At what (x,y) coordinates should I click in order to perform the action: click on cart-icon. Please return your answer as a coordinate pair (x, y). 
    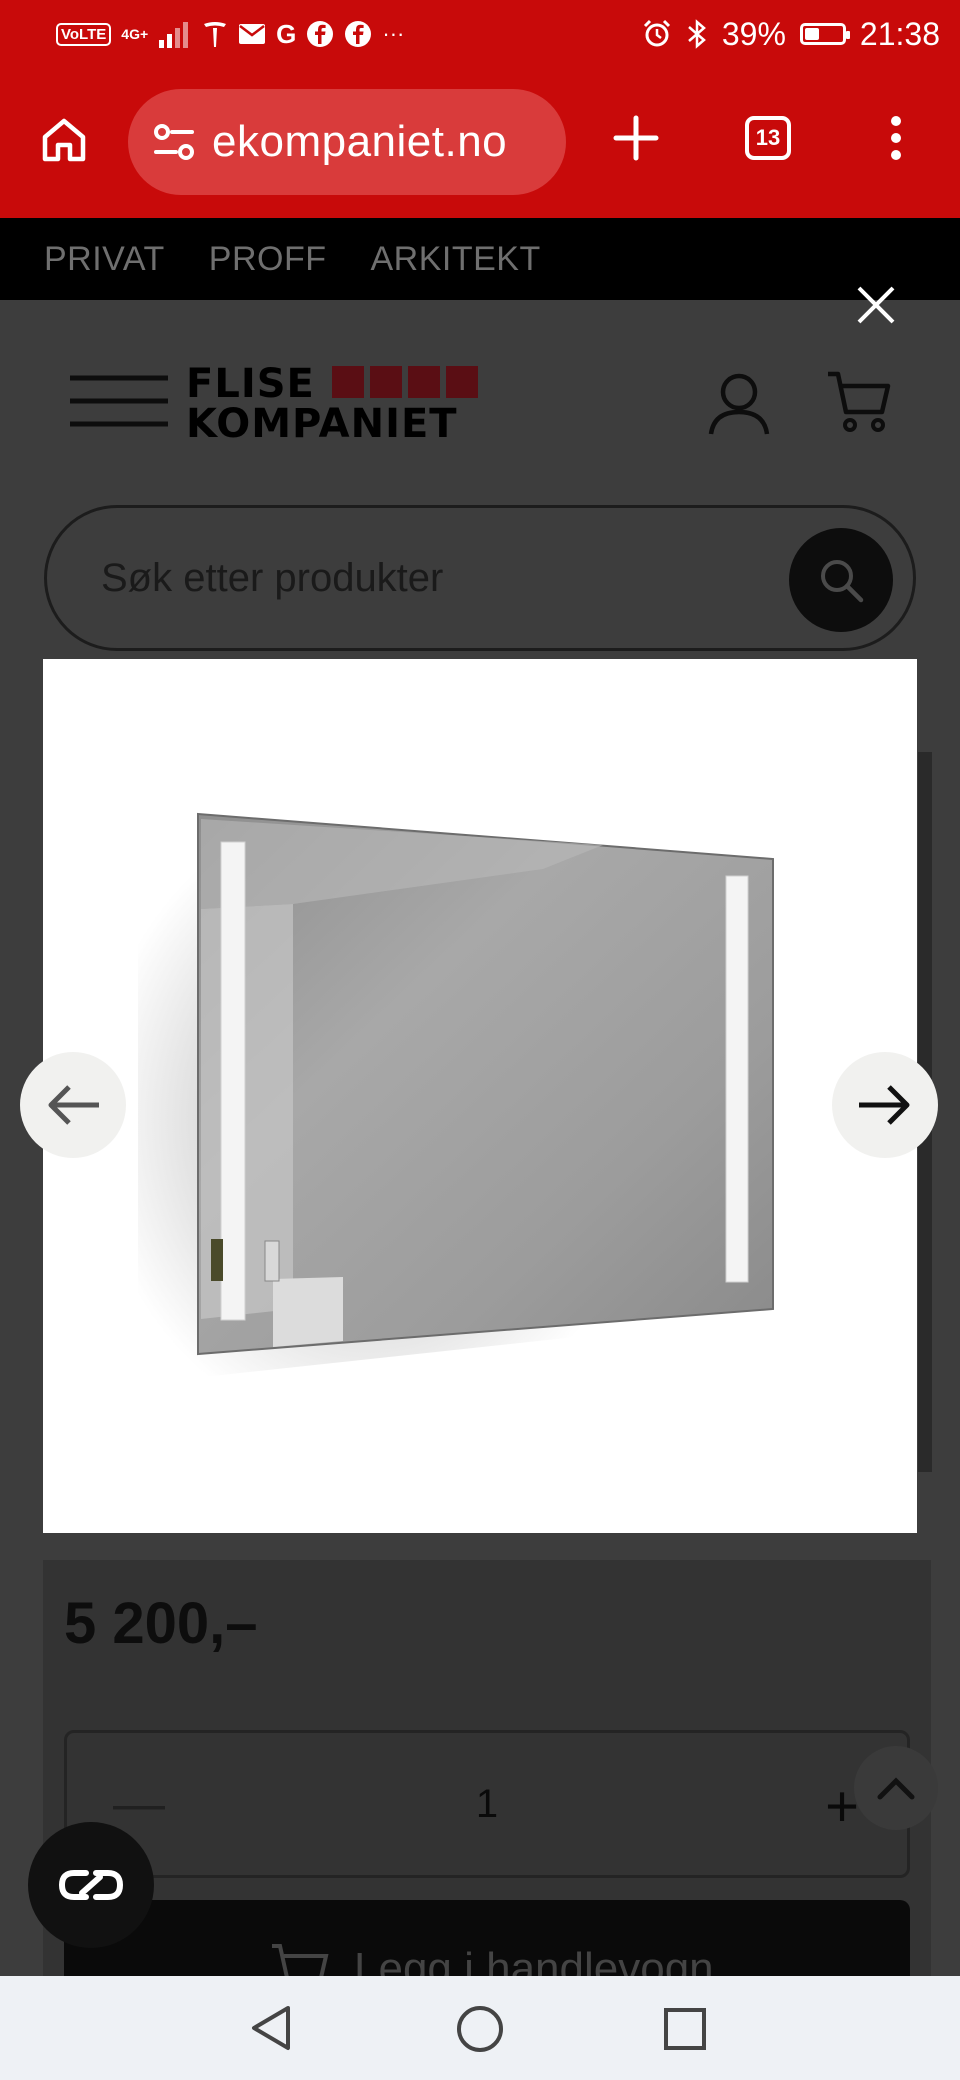
    Looking at the image, I should click on (859, 403).